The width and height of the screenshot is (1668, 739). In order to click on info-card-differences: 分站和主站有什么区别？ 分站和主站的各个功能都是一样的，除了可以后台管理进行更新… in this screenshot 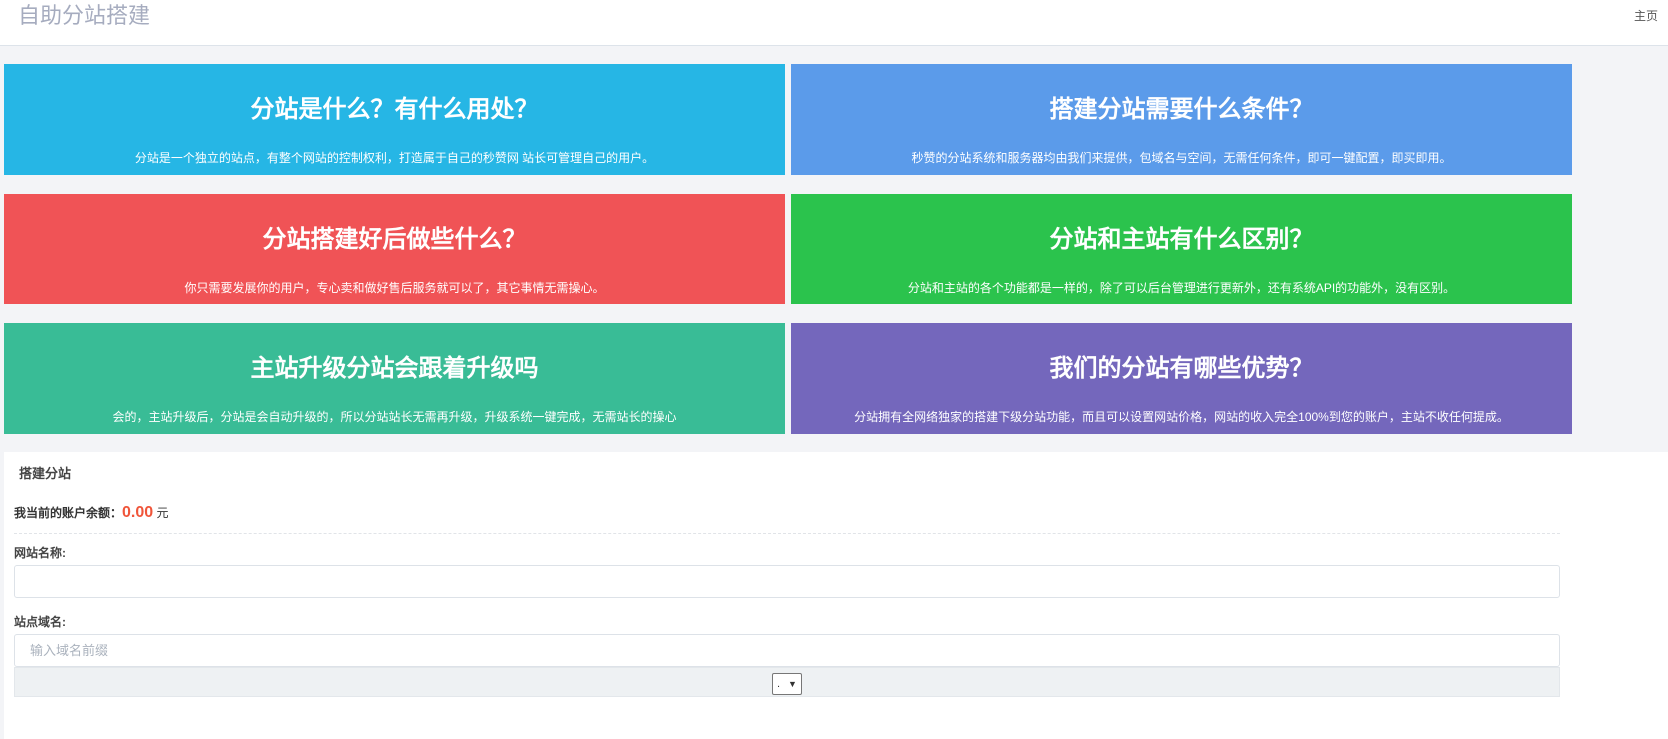, I will do `click(1181, 249)`.